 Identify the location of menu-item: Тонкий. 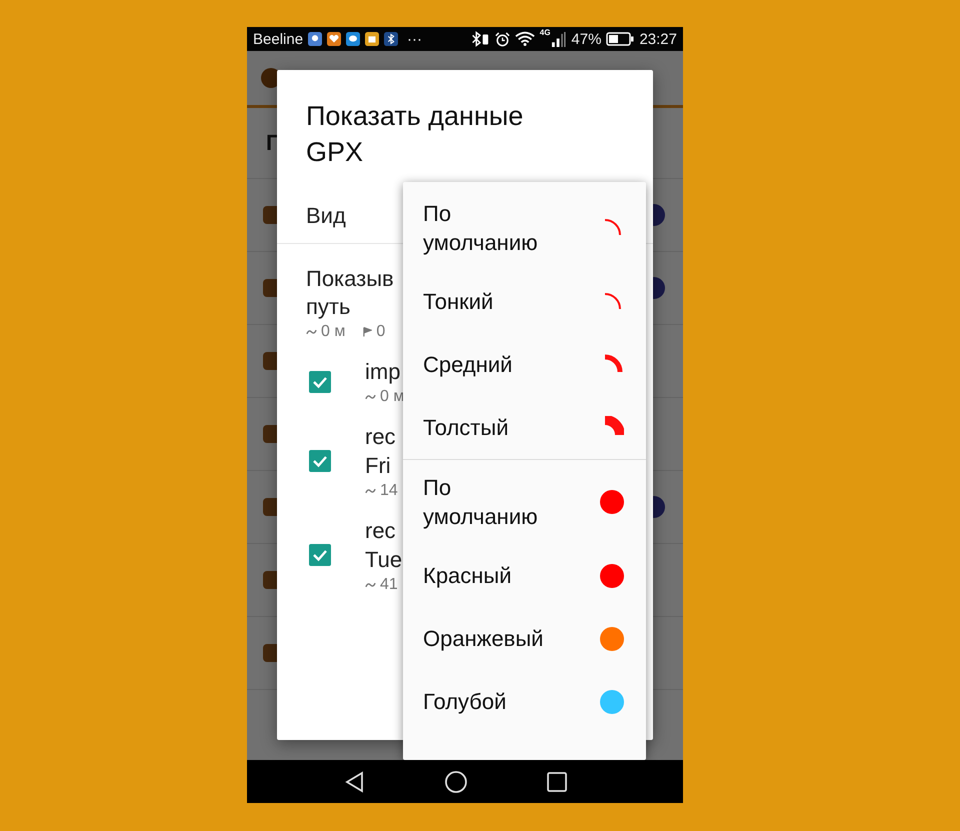
(524, 301).